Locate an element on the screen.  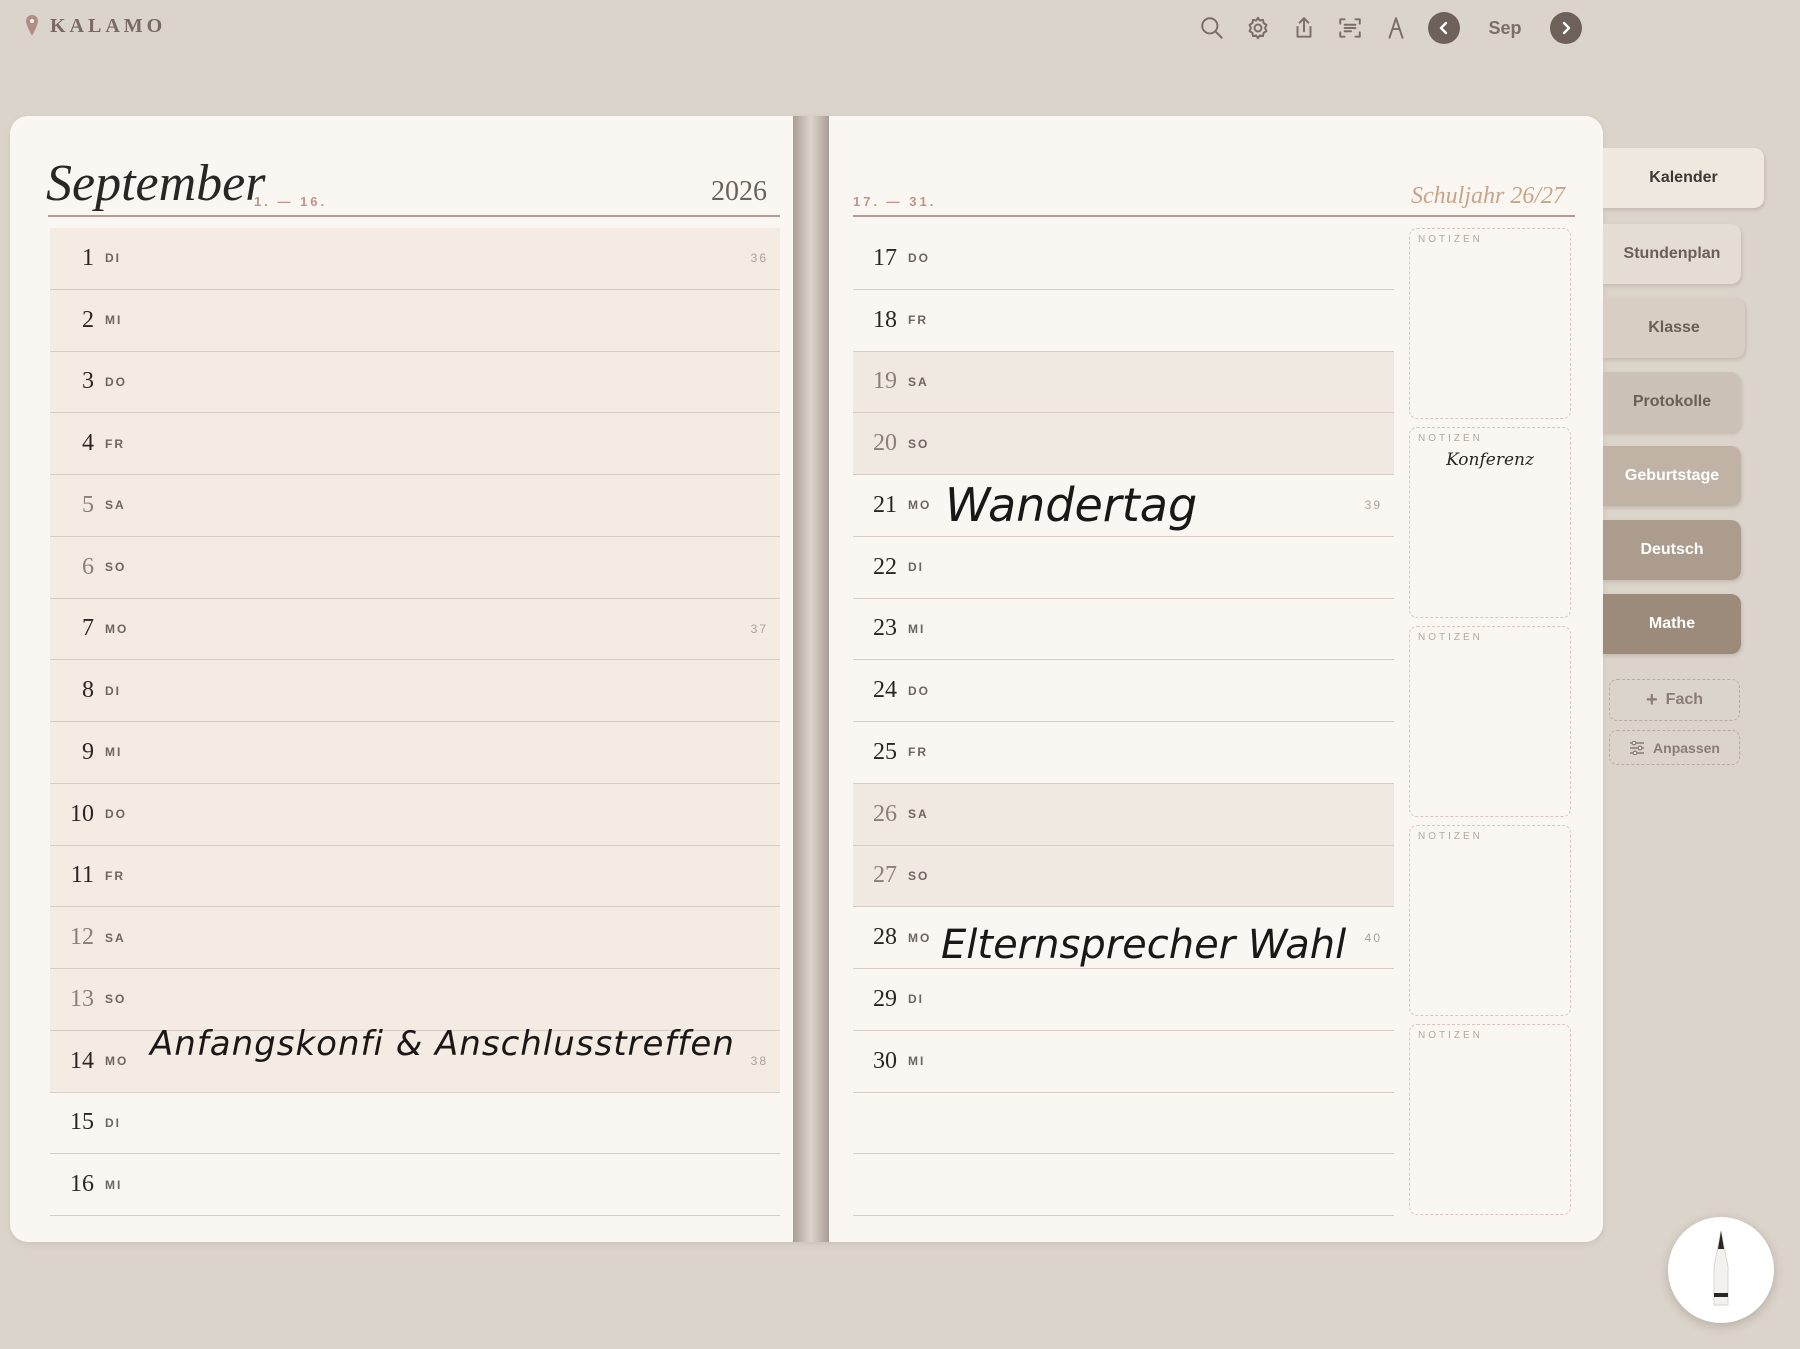
tab-kalender: Kalender is located at coordinates (1683, 178).